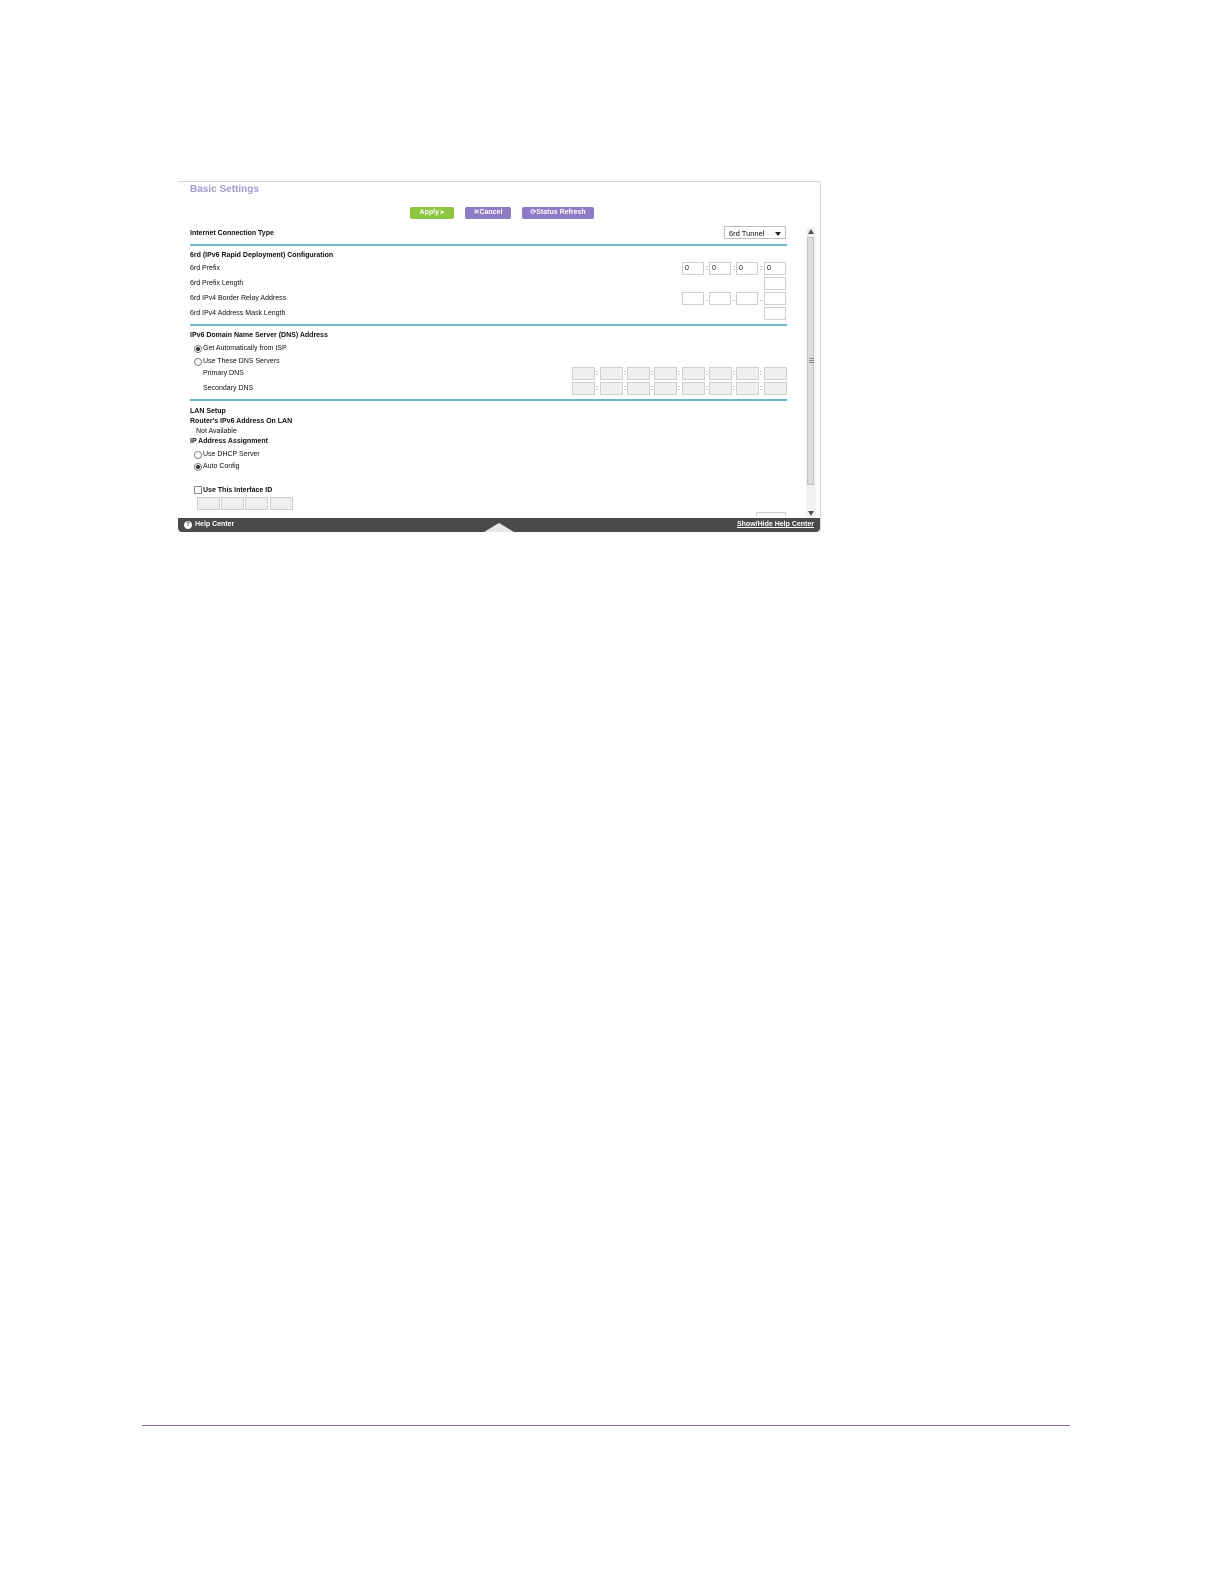 The width and height of the screenshot is (1224, 1584). I want to click on sixrd-prefix-length-field, so click(775, 283).